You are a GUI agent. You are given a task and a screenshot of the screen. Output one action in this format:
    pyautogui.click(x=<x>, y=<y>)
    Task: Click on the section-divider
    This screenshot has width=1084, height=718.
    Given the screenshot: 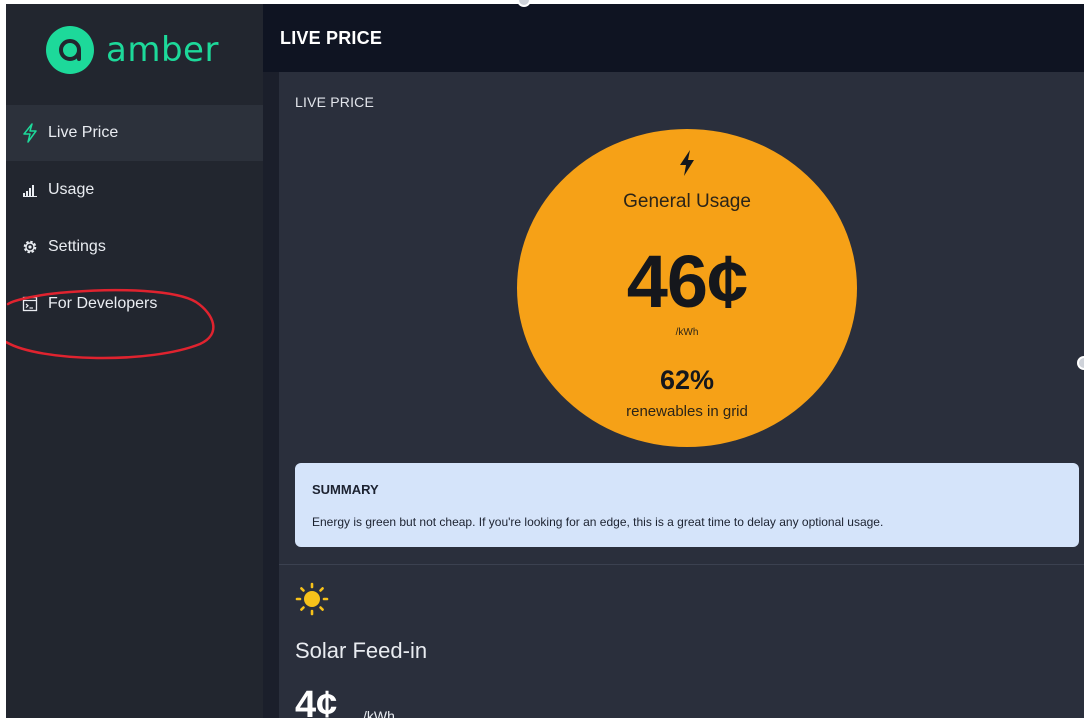 What is the action you would take?
    pyautogui.click(x=681, y=564)
    